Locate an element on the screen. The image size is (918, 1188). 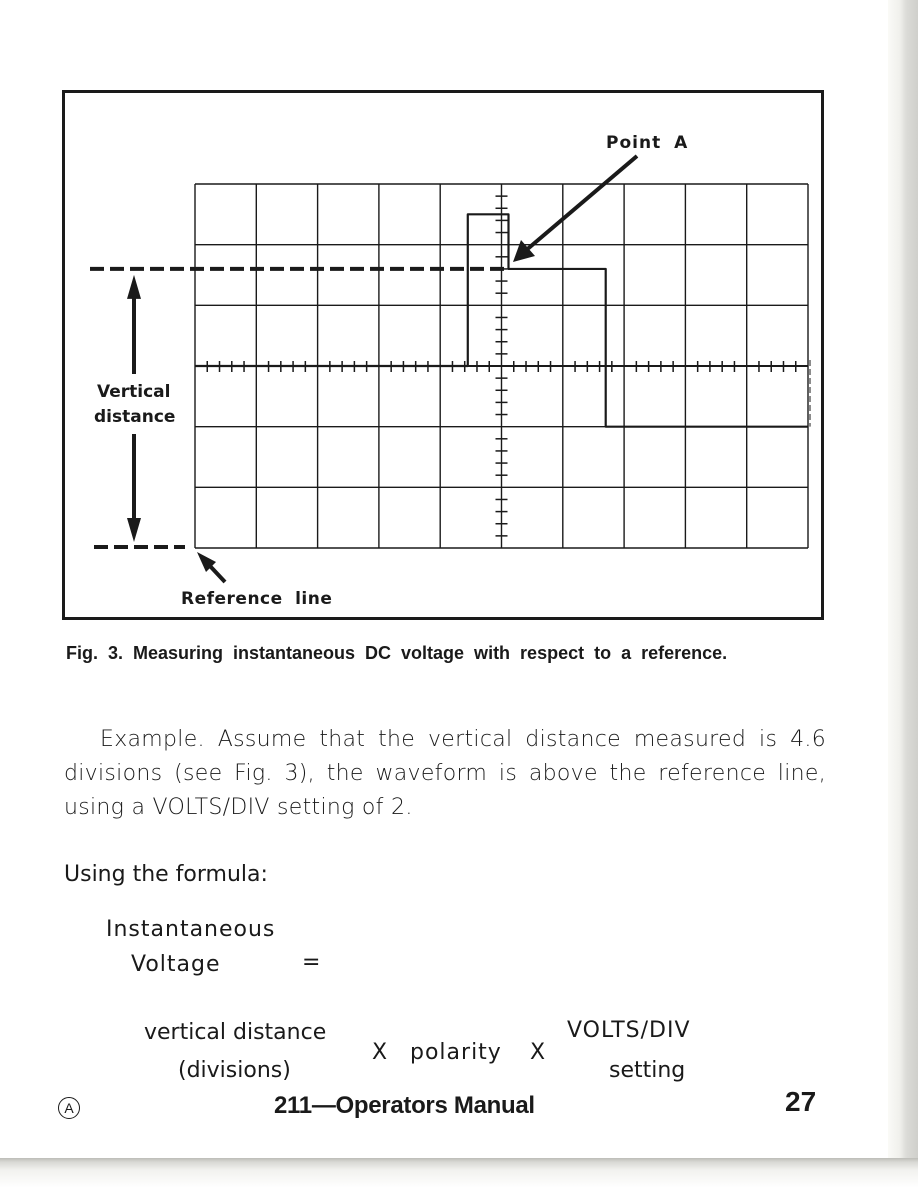
formula-term1-line1: vertical distance is located at coordinates (235, 1032).